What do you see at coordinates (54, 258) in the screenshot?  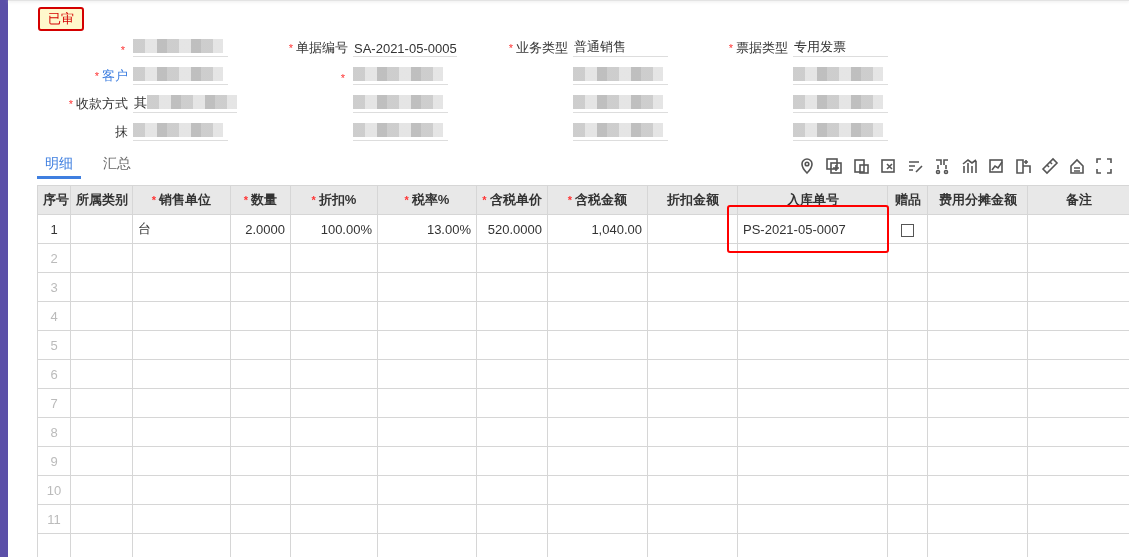 I see `row-number: 2` at bounding box center [54, 258].